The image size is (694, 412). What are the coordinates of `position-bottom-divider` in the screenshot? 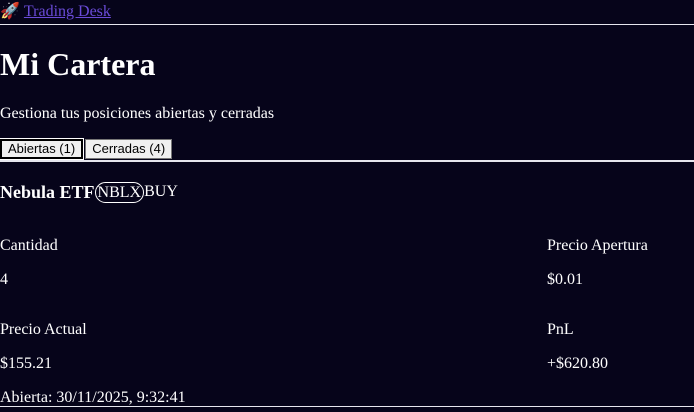 It's located at (347, 406).